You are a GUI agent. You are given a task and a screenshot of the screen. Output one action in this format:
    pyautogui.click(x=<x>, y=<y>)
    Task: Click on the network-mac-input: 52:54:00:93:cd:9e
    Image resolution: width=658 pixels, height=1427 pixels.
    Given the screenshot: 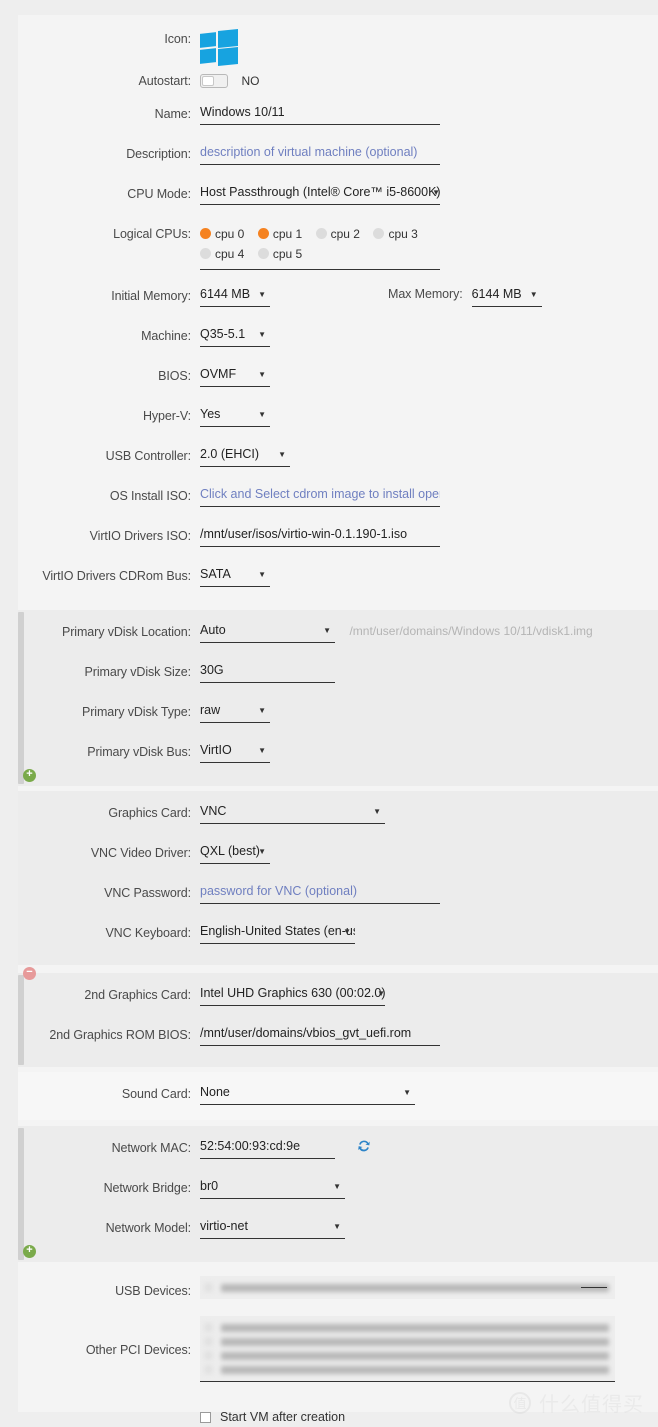 What is the action you would take?
    pyautogui.click(x=267, y=1148)
    